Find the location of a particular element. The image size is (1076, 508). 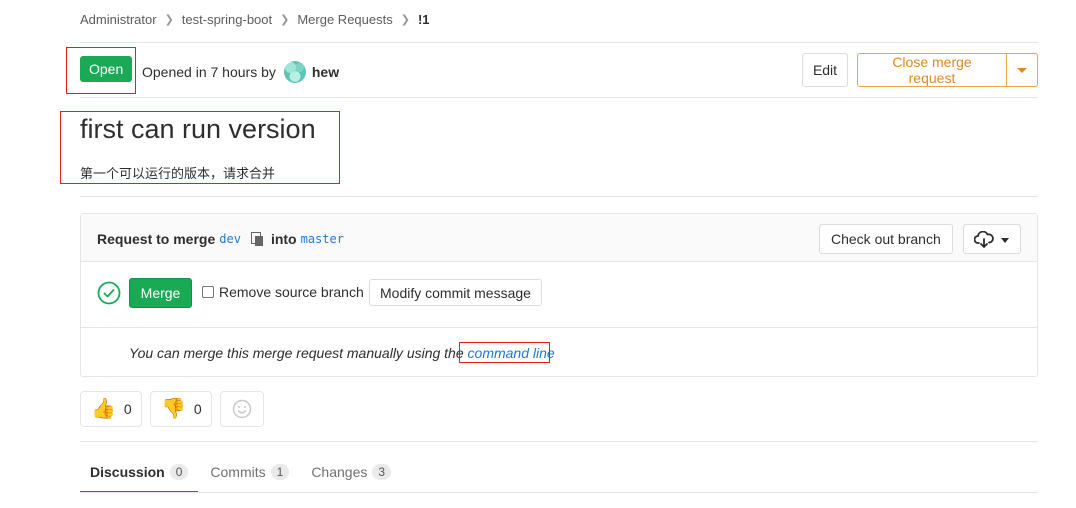

check-circle-icon is located at coordinates (109, 293).